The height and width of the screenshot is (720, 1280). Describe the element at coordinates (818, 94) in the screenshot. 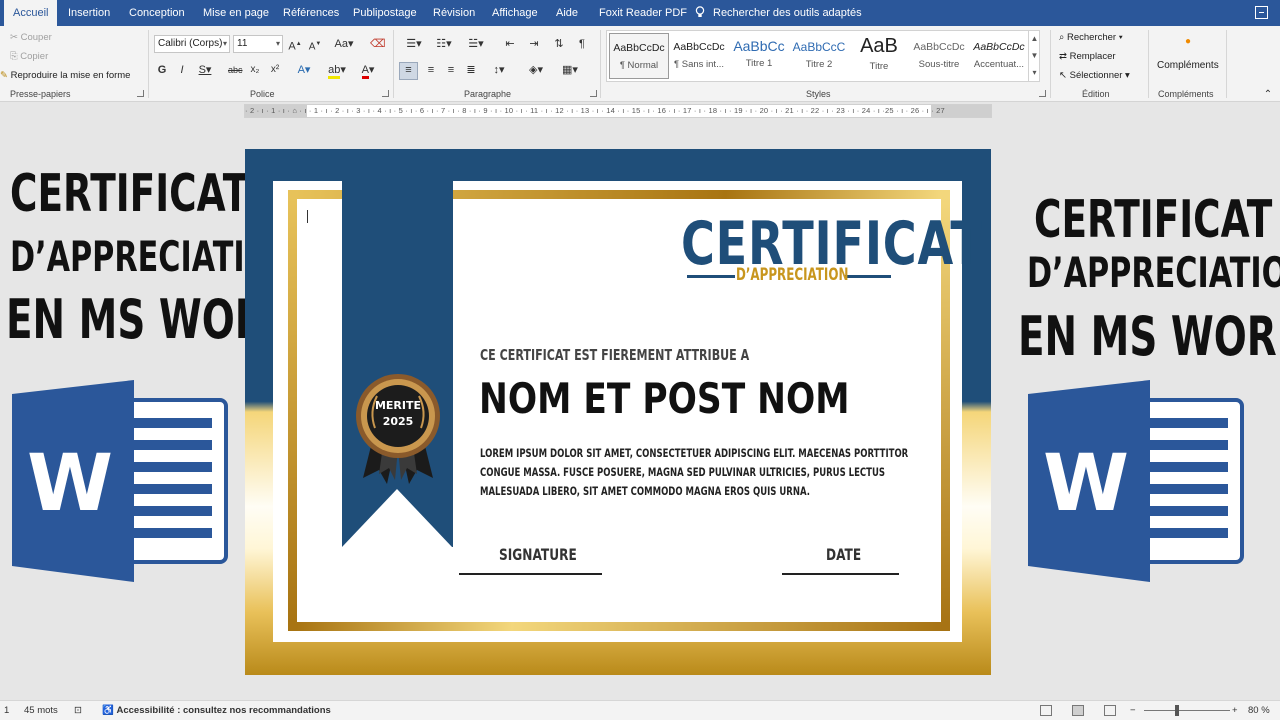

I see `styles-group-label: Styles` at that location.